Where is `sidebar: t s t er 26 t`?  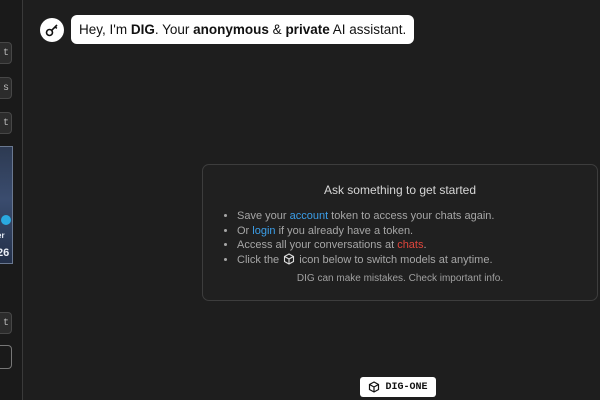
sidebar: t s t er 26 t is located at coordinates (11, 200).